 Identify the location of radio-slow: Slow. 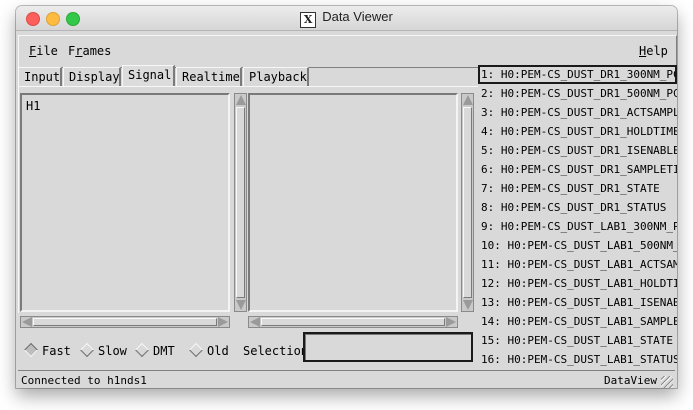
(103, 350).